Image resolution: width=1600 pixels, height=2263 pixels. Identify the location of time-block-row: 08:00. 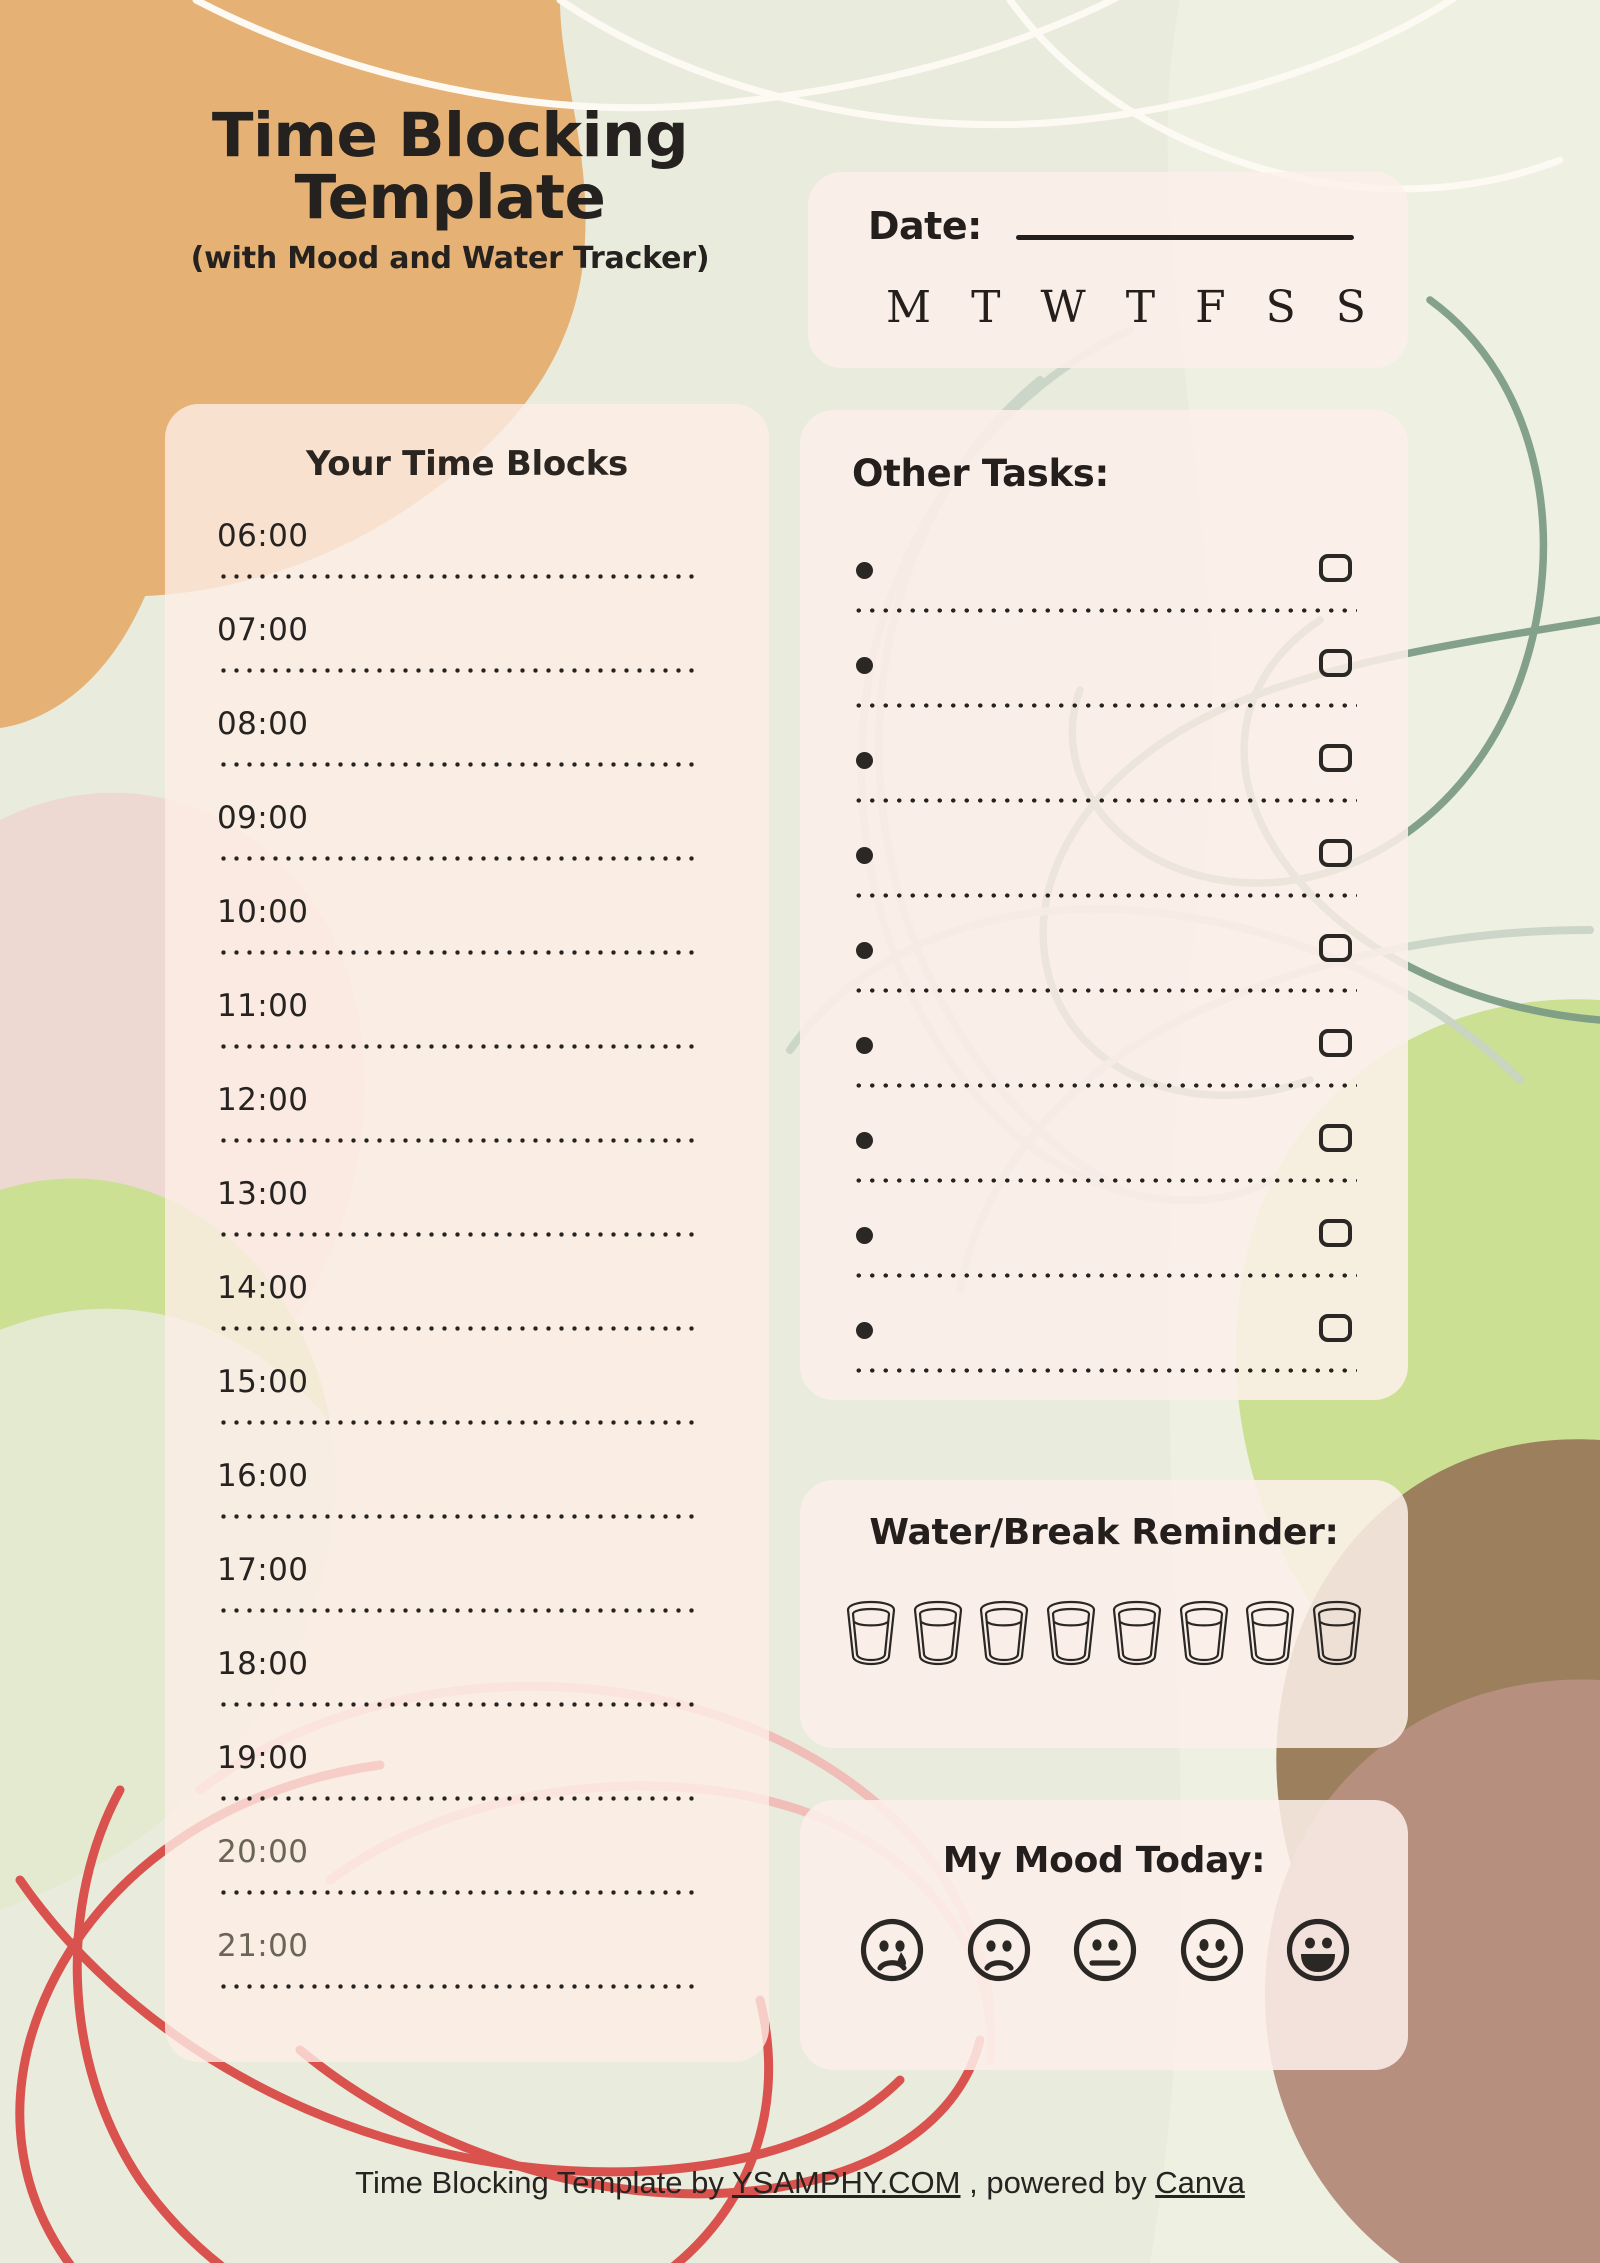
(467, 745).